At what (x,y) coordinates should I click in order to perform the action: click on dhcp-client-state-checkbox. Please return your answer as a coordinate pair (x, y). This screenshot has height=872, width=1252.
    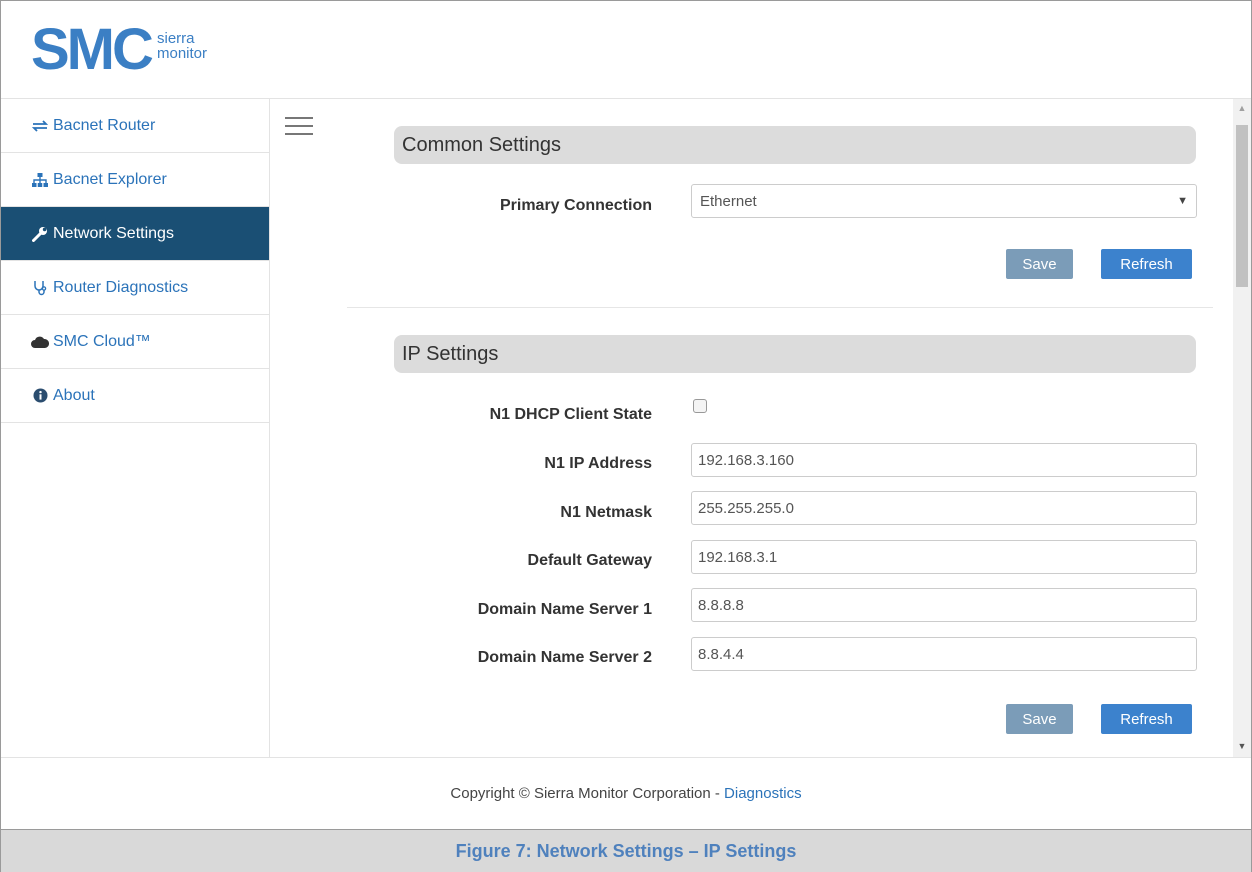
    Looking at the image, I should click on (700, 406).